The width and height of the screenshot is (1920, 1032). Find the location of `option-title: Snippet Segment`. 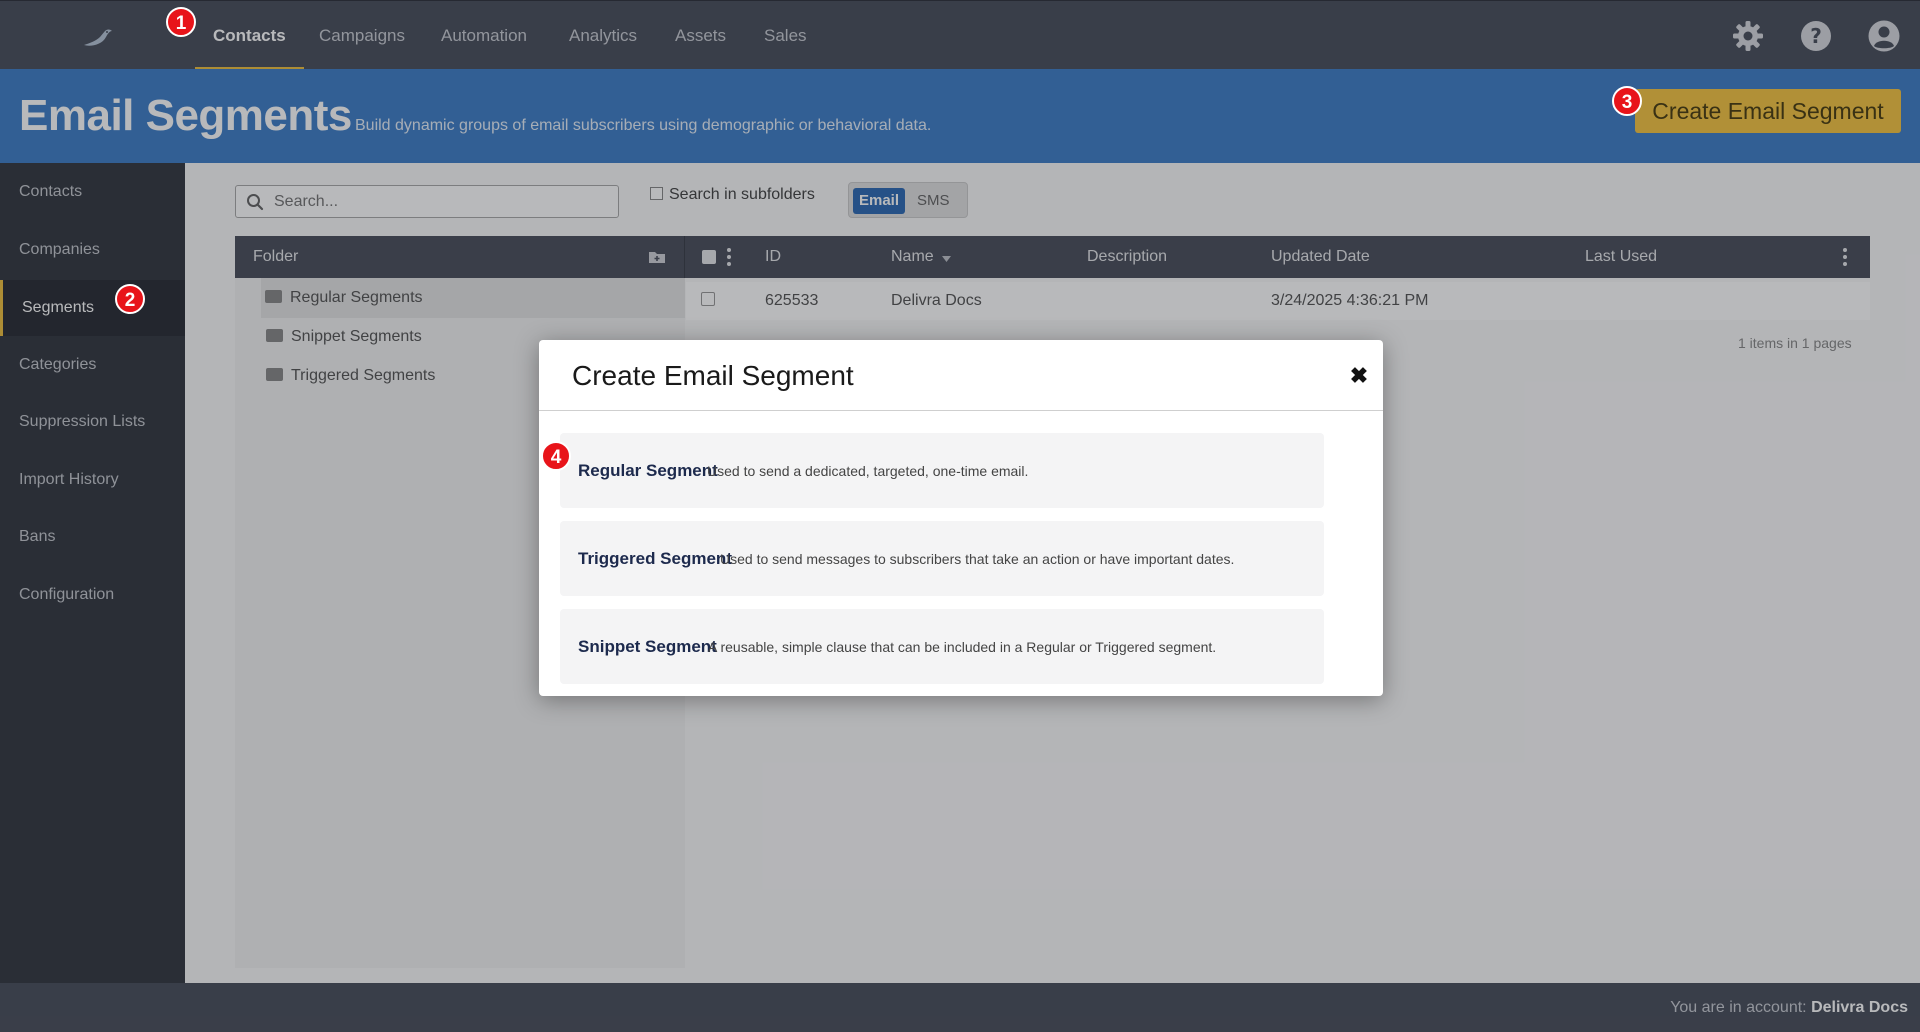

option-title: Snippet Segment is located at coordinates (647, 646).